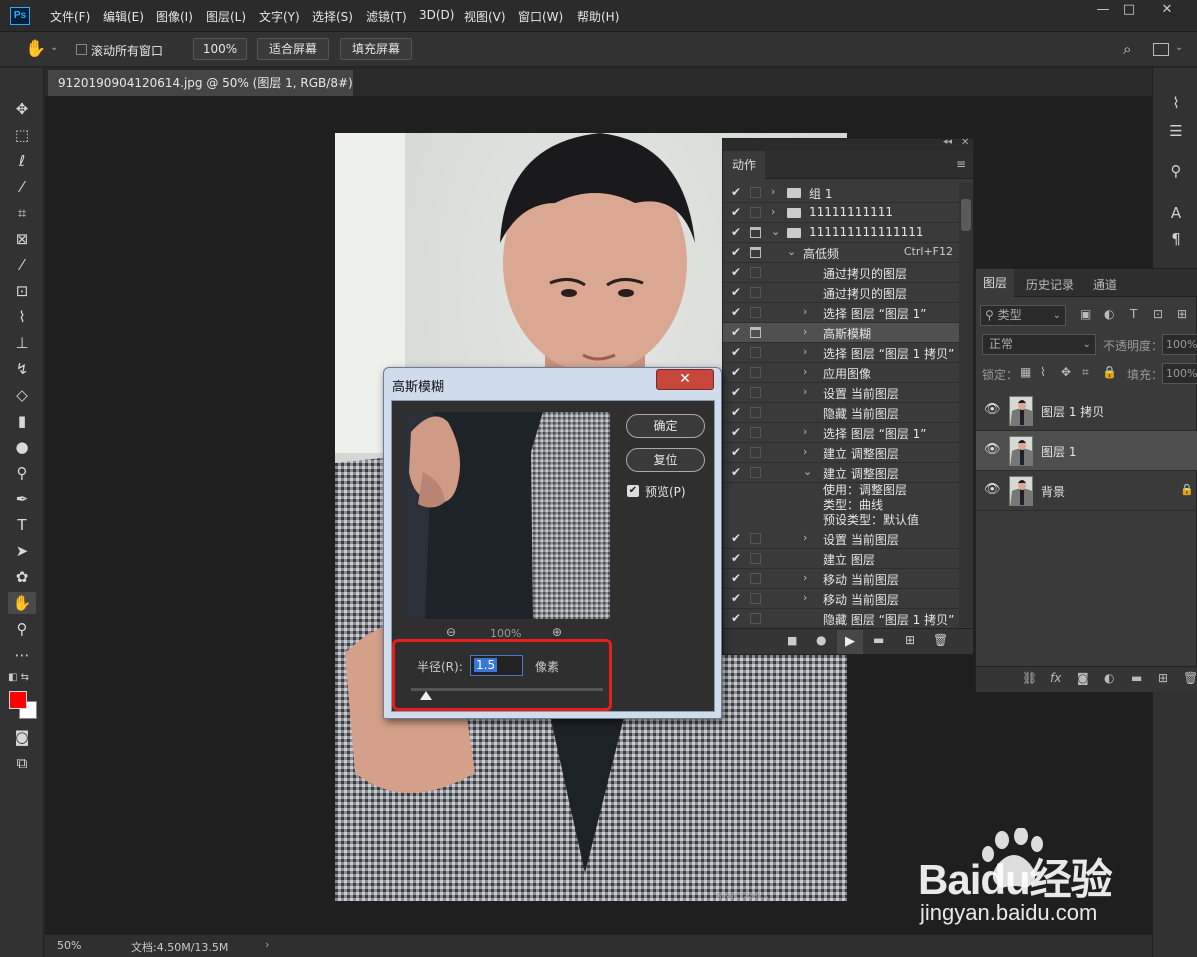  I want to click on layer-filter-select: ⚲ 类型 ⌄, so click(1023, 315).